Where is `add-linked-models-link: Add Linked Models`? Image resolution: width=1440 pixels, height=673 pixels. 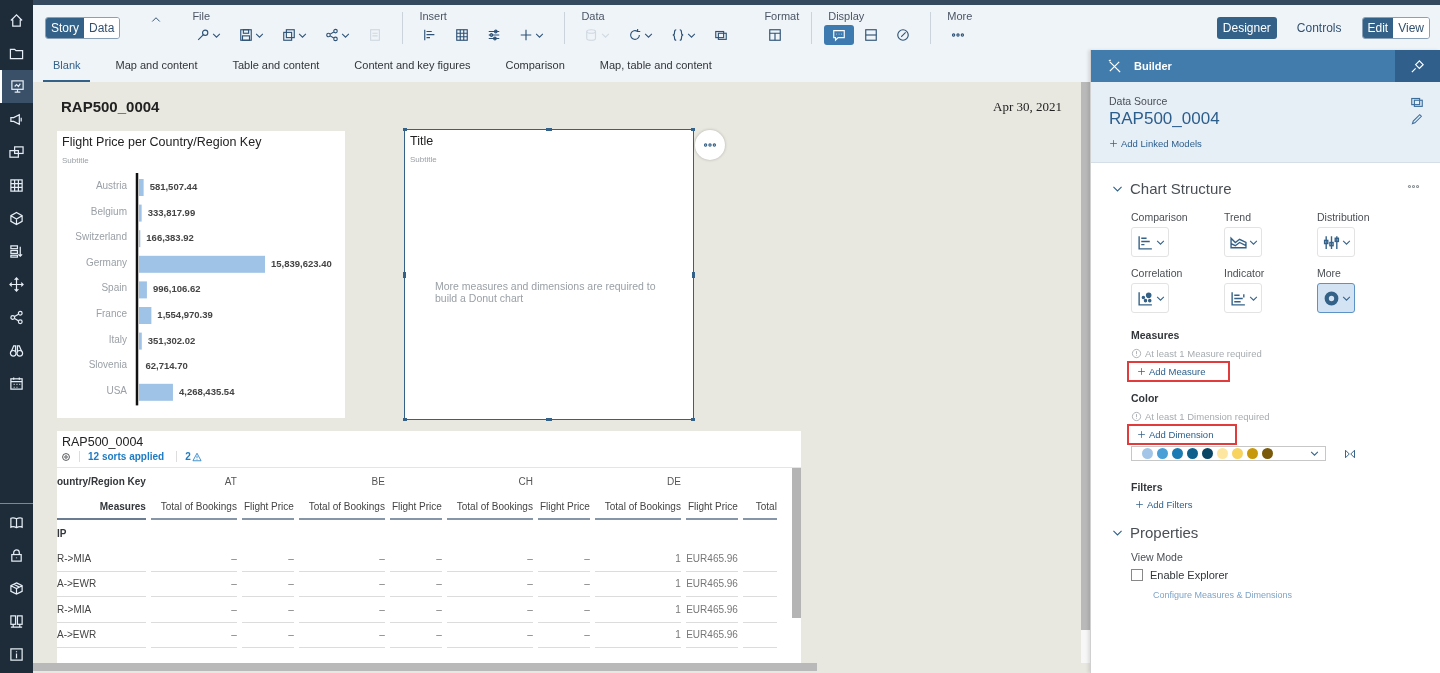 add-linked-models-link: Add Linked Models is located at coordinates (1266, 143).